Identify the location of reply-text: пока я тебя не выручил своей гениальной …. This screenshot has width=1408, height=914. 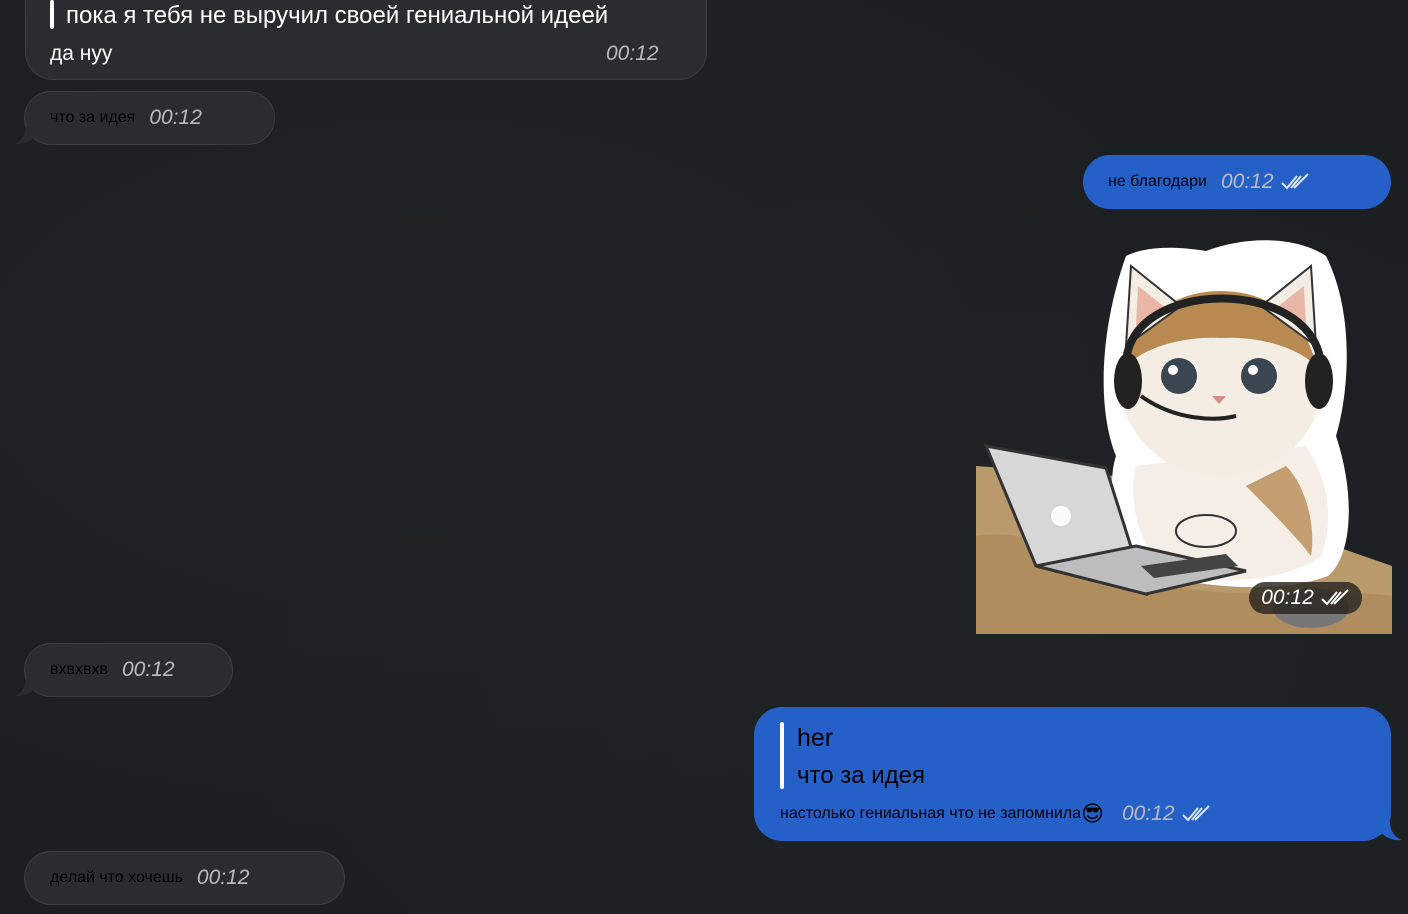
(337, 15).